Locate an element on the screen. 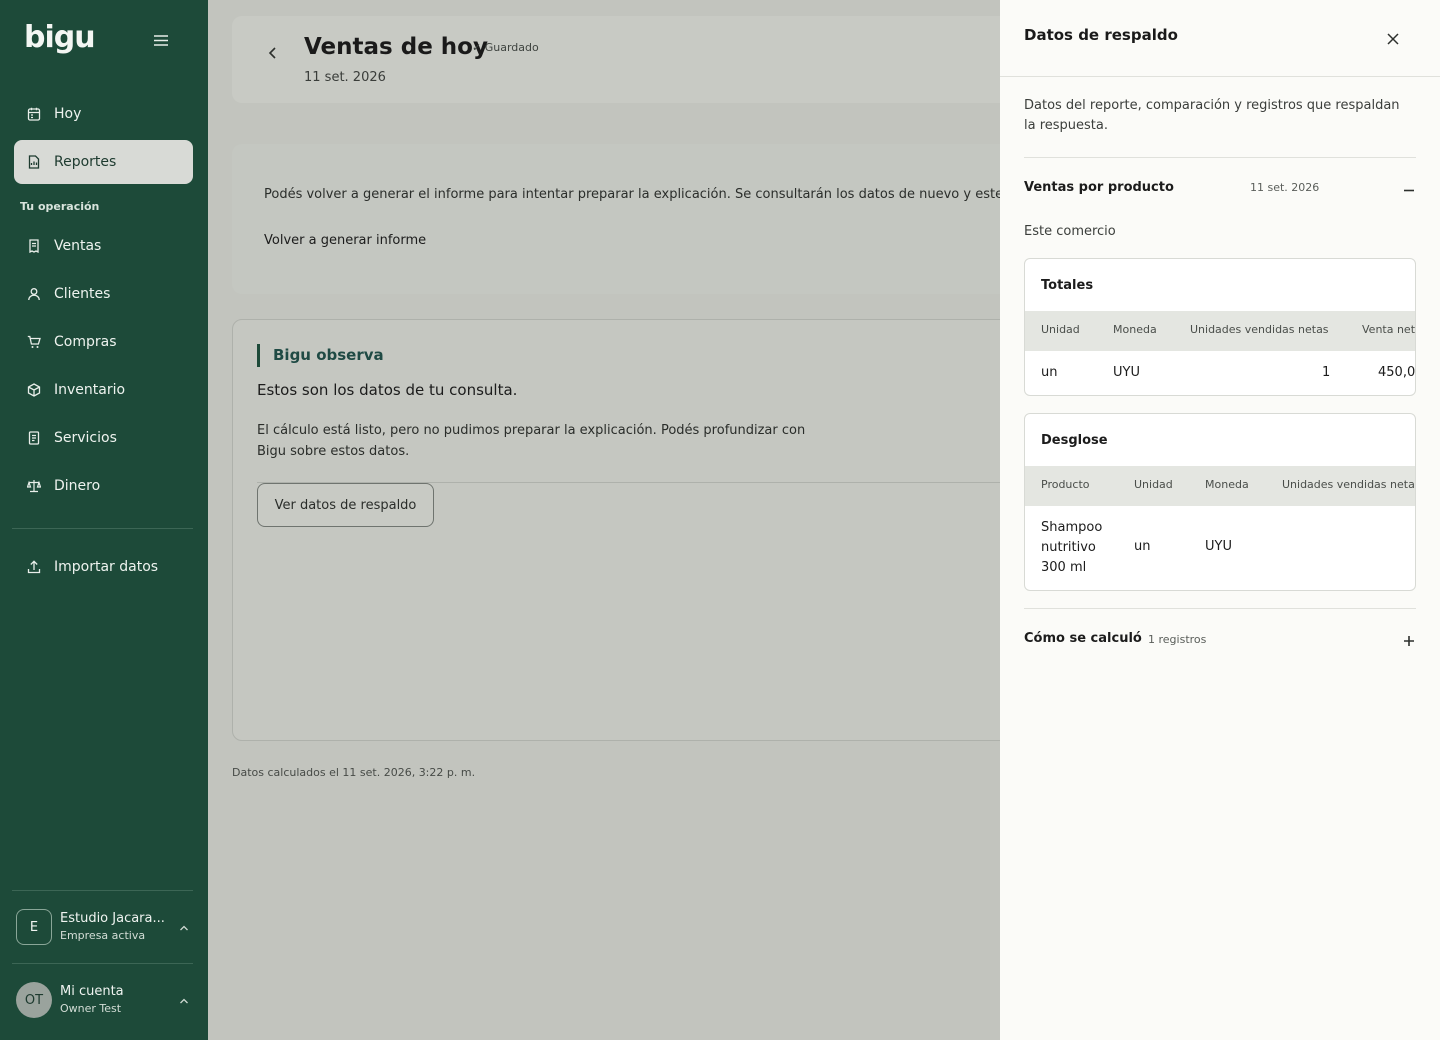 The height and width of the screenshot is (1040, 1440). sidebar-item-label: Dinero is located at coordinates (77, 486).